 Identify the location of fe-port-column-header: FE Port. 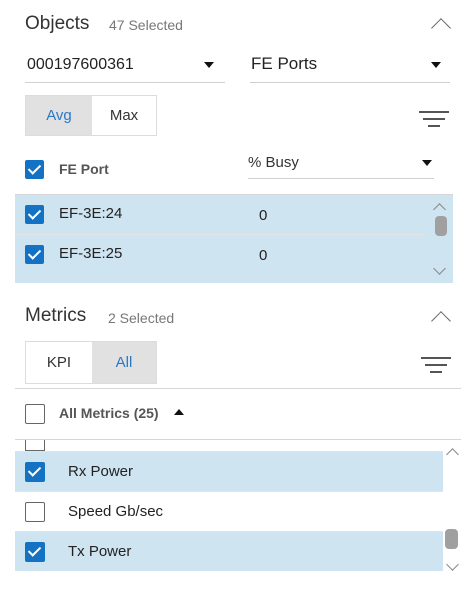
(84, 169).